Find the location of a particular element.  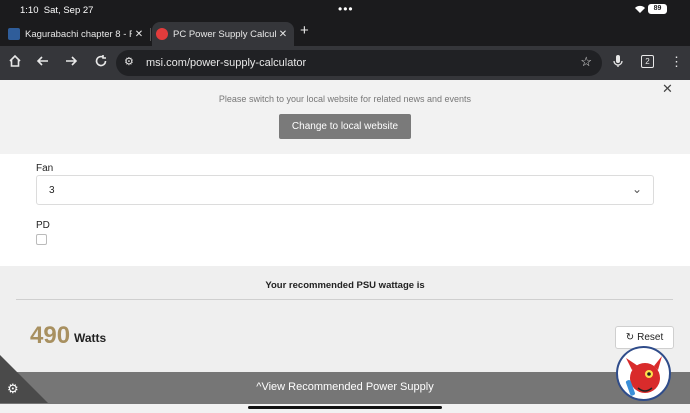

back-arrow-icon is located at coordinates (43, 63).